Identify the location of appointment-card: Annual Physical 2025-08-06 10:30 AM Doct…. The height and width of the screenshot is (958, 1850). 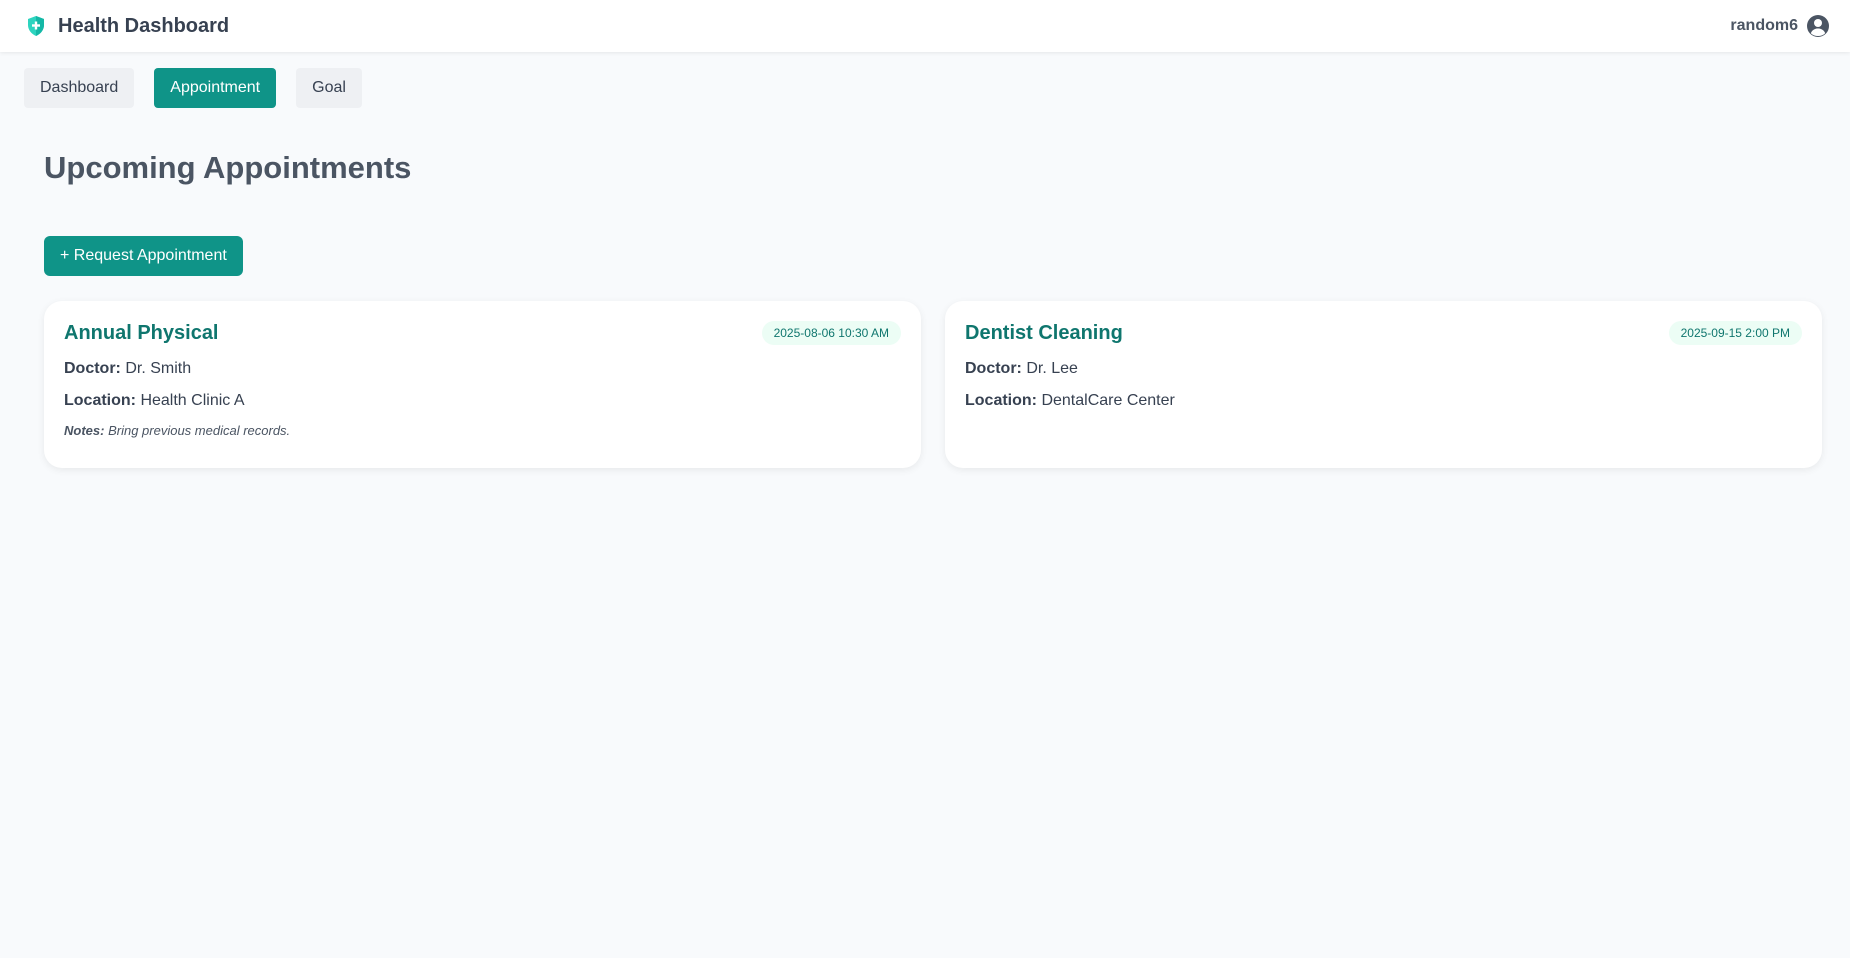
(482, 384).